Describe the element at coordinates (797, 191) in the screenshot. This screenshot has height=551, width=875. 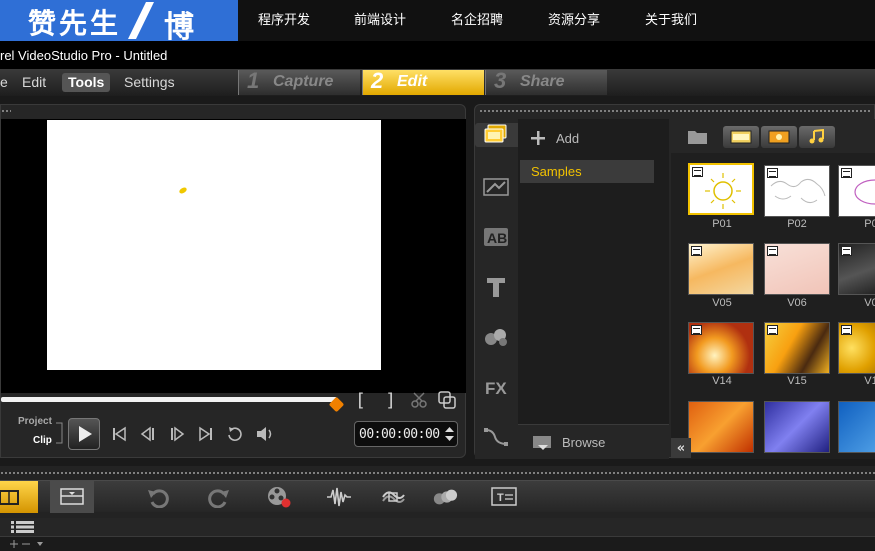
I see `thumbnail-p02` at that location.